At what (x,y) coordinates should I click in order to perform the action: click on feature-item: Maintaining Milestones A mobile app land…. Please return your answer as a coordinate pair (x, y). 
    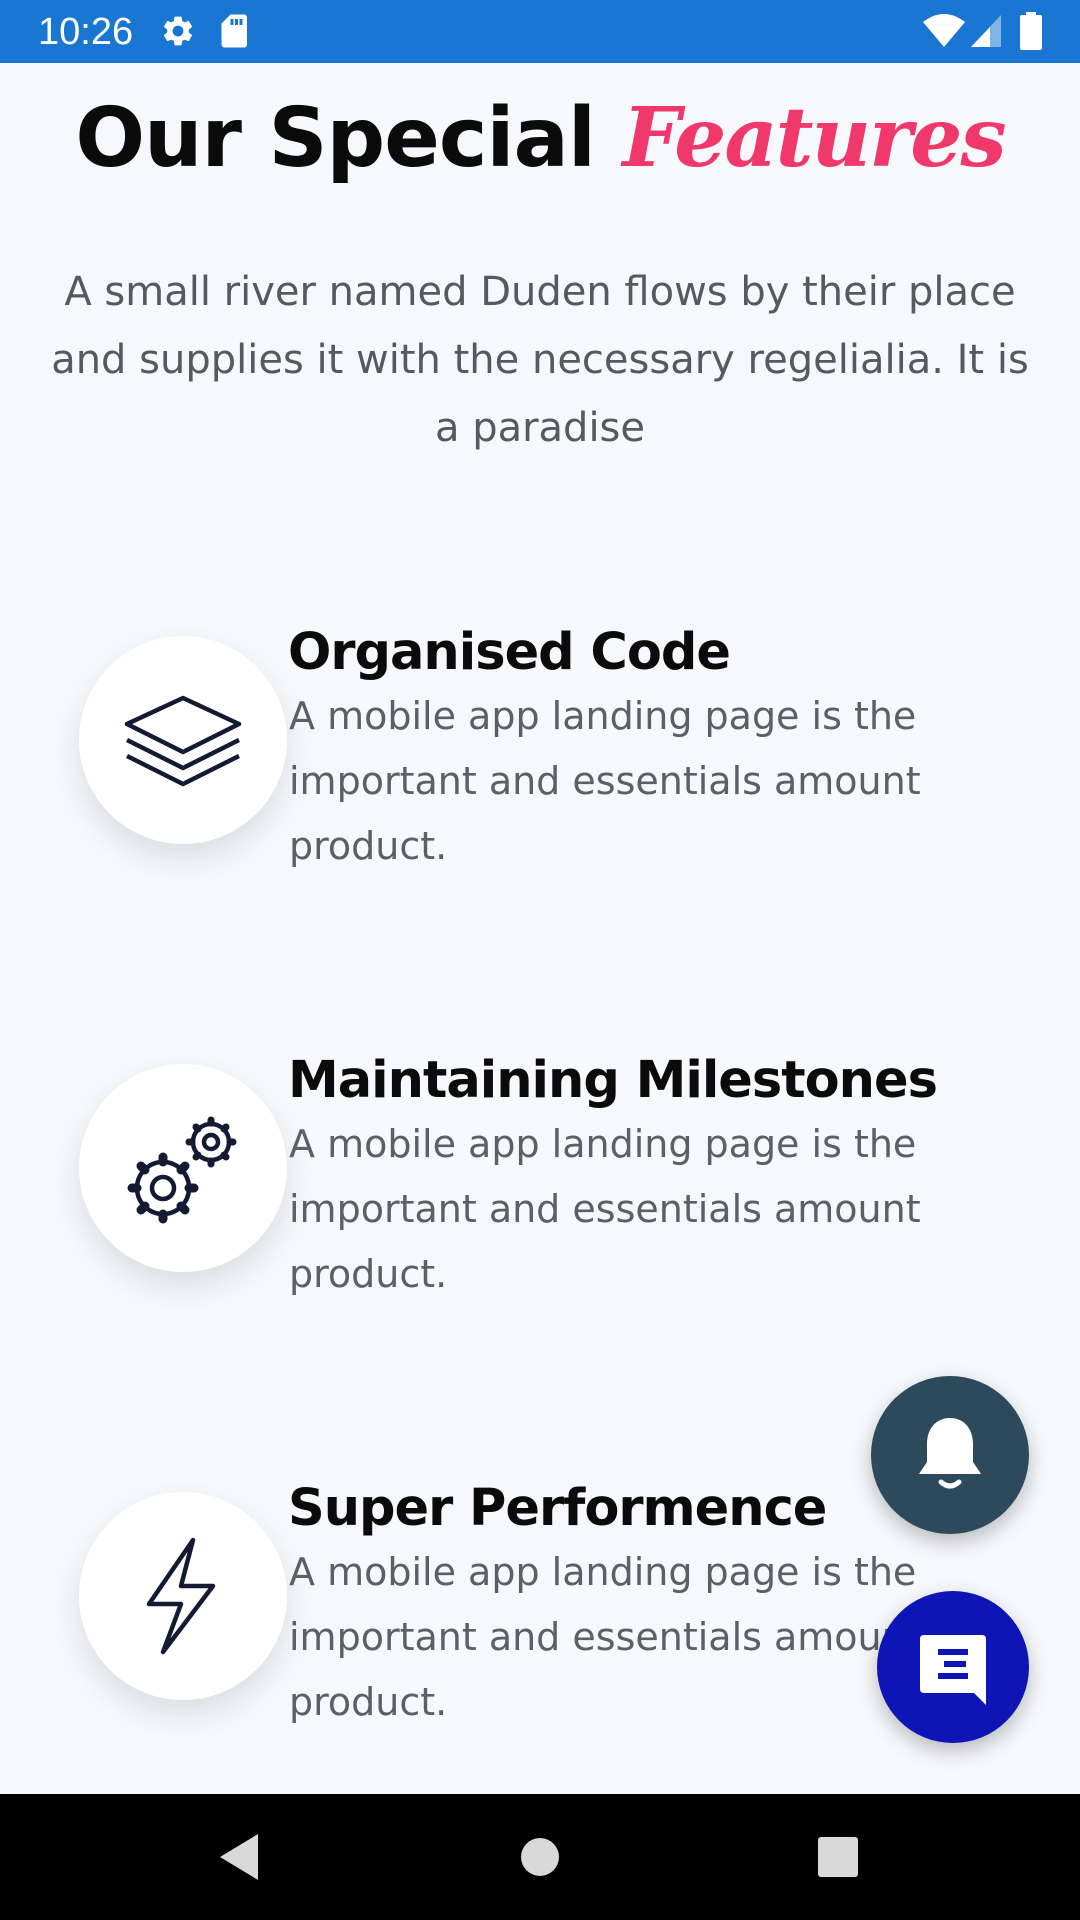
    Looking at the image, I should click on (540, 1180).